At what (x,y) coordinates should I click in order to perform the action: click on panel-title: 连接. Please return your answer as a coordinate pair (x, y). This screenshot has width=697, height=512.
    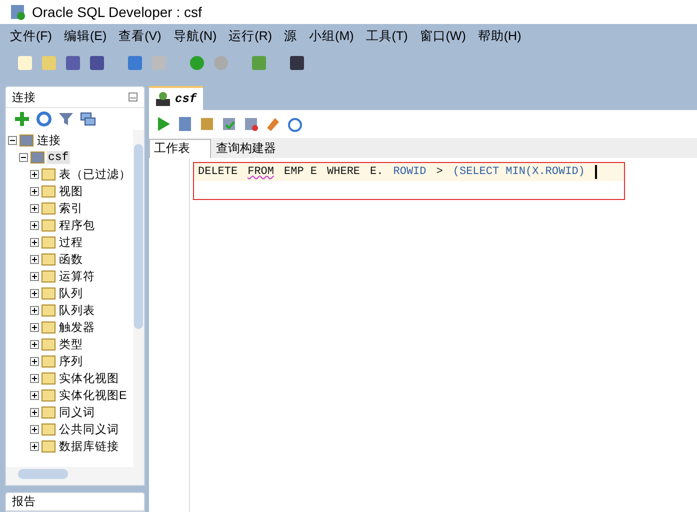
    Looking at the image, I should click on (24, 97).